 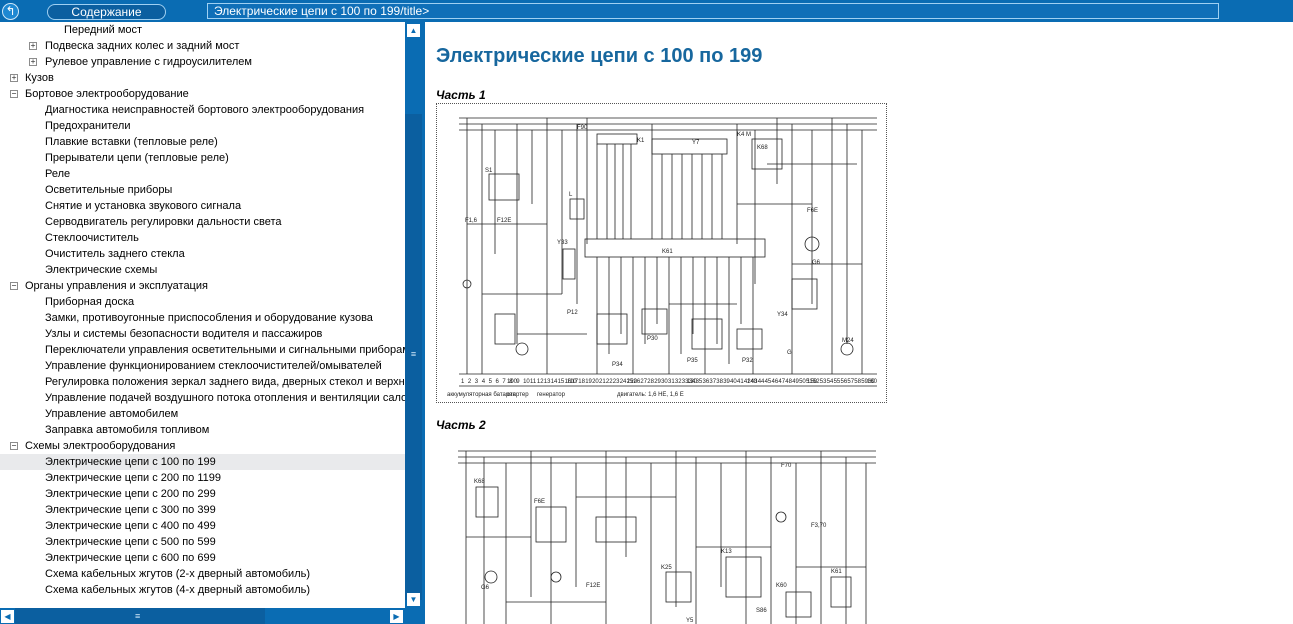 I want to click on grip-icon: ≡, so click(x=138, y=616).